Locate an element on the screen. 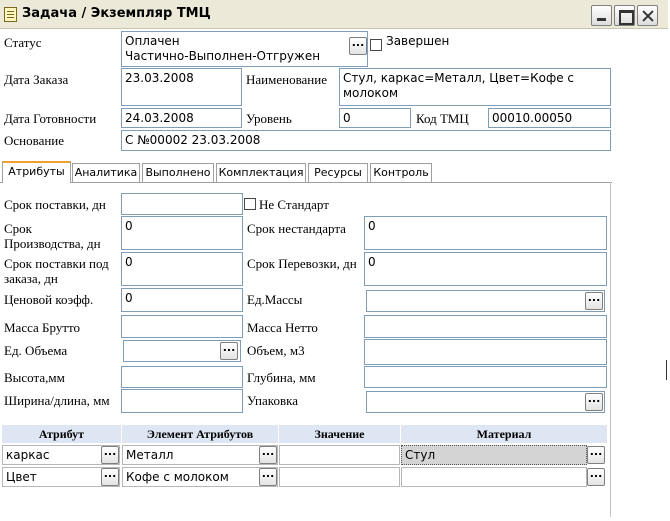 This screenshot has height=521, width=670. table-row-2-material is located at coordinates (494, 477).